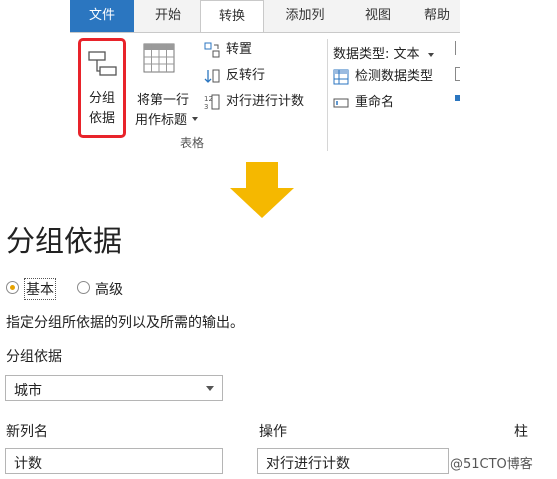 The height and width of the screenshot is (479, 557). What do you see at coordinates (34, 357) in the screenshot?
I see `group-by-field-label: 分组依据` at bounding box center [34, 357].